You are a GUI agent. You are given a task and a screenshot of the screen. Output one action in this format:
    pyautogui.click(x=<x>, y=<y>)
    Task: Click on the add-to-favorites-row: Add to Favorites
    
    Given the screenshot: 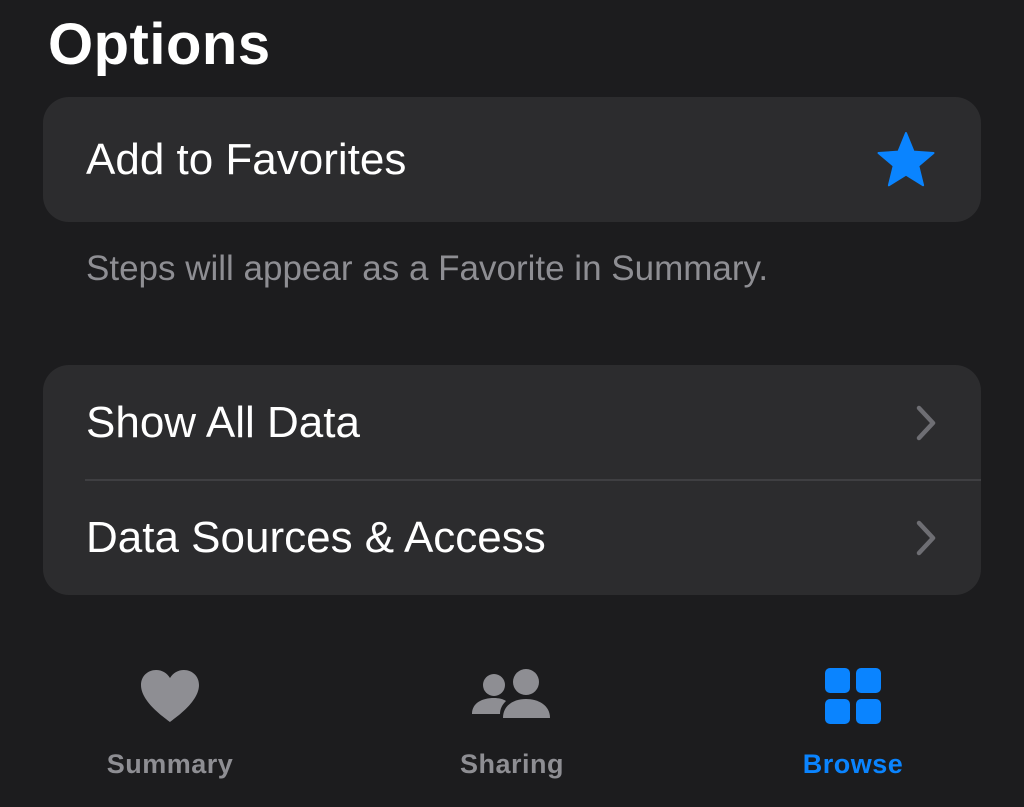 What is the action you would take?
    pyautogui.click(x=512, y=159)
    